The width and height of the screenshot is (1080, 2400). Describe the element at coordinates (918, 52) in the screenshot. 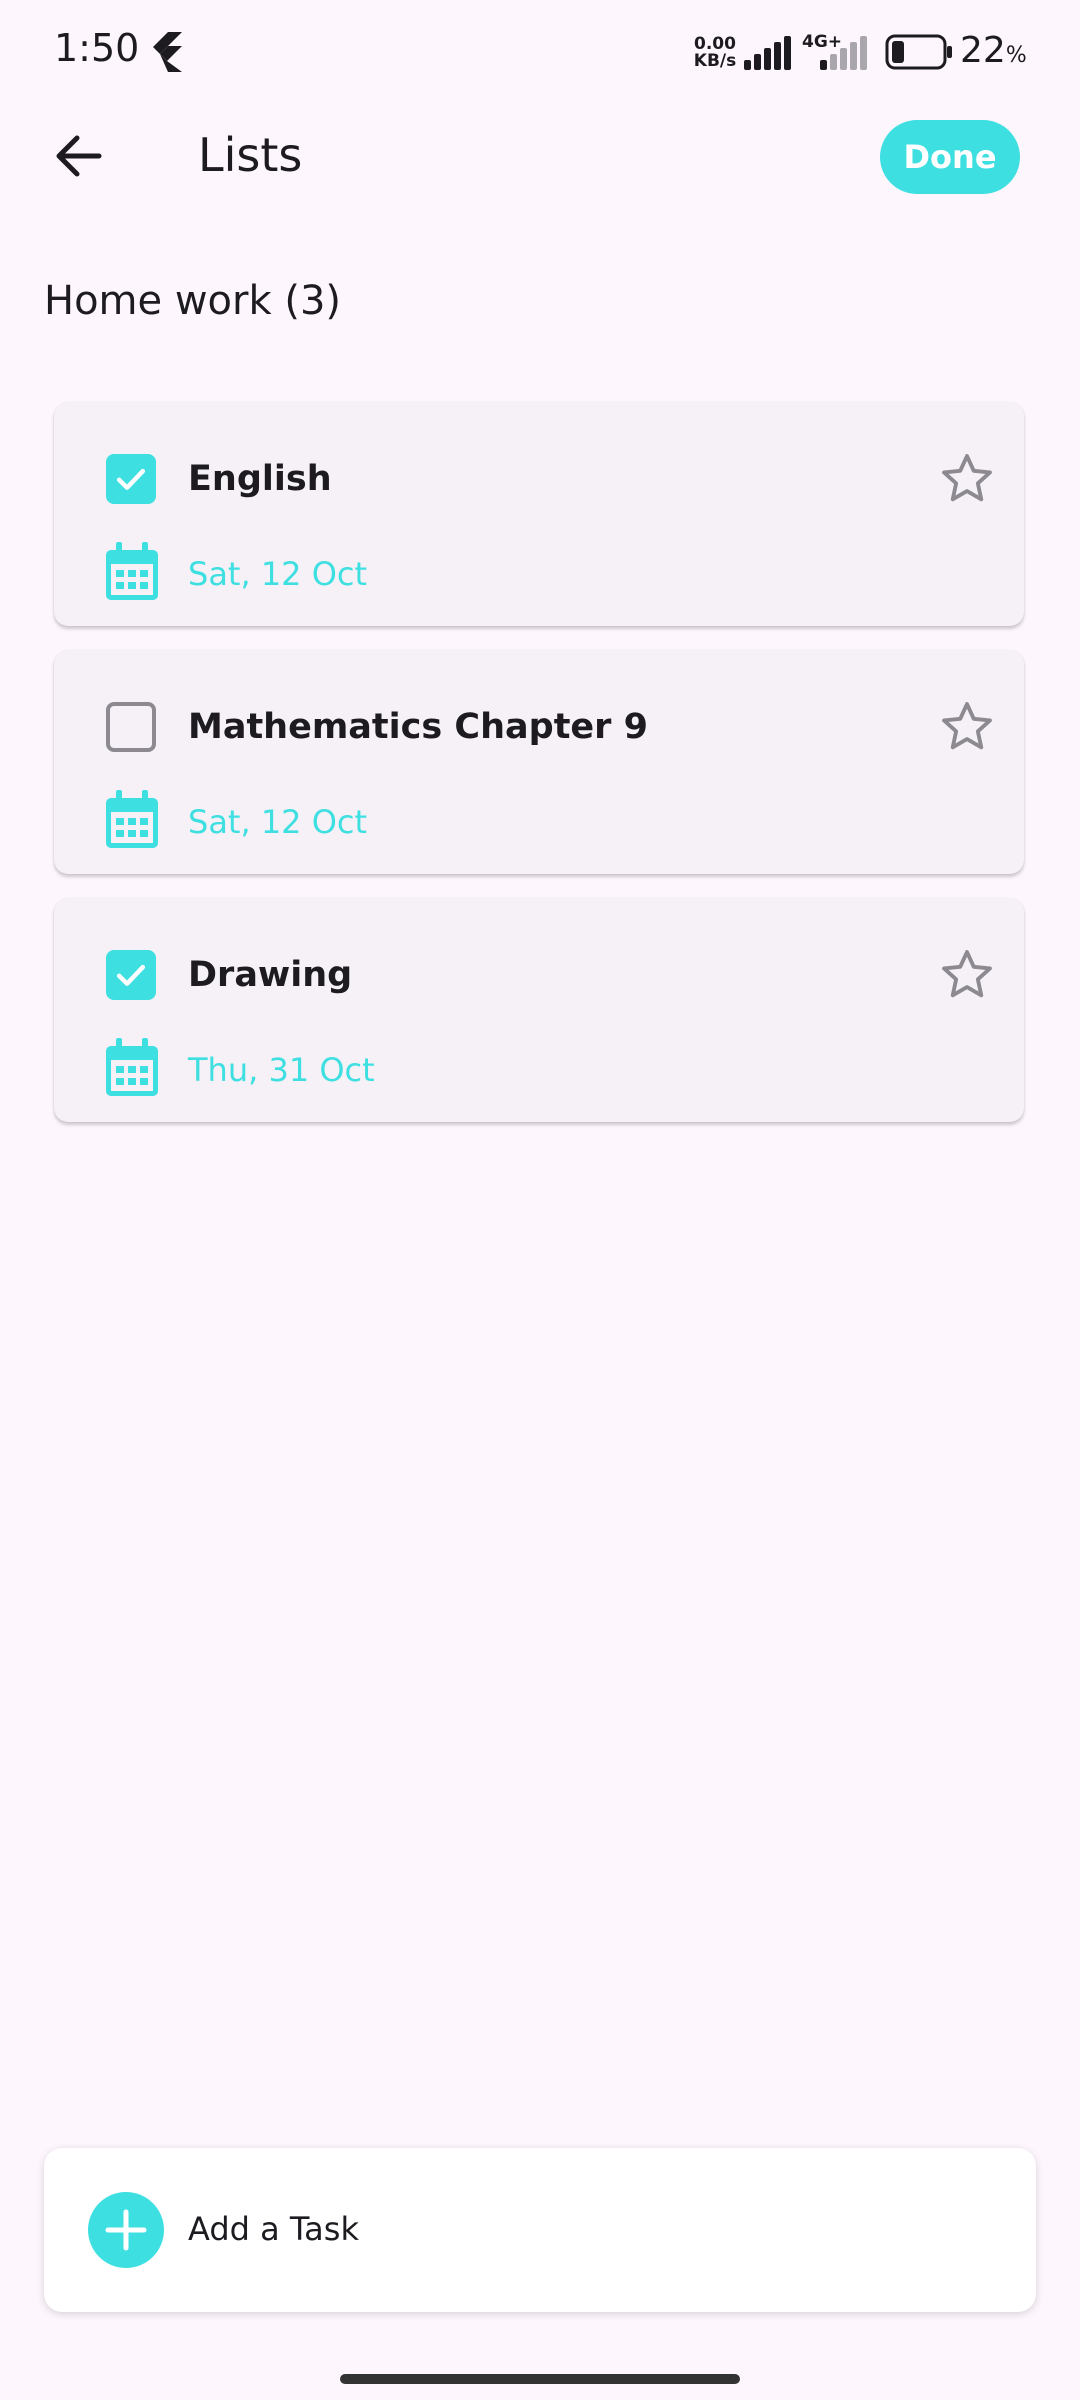

I see `battery-icon` at that location.